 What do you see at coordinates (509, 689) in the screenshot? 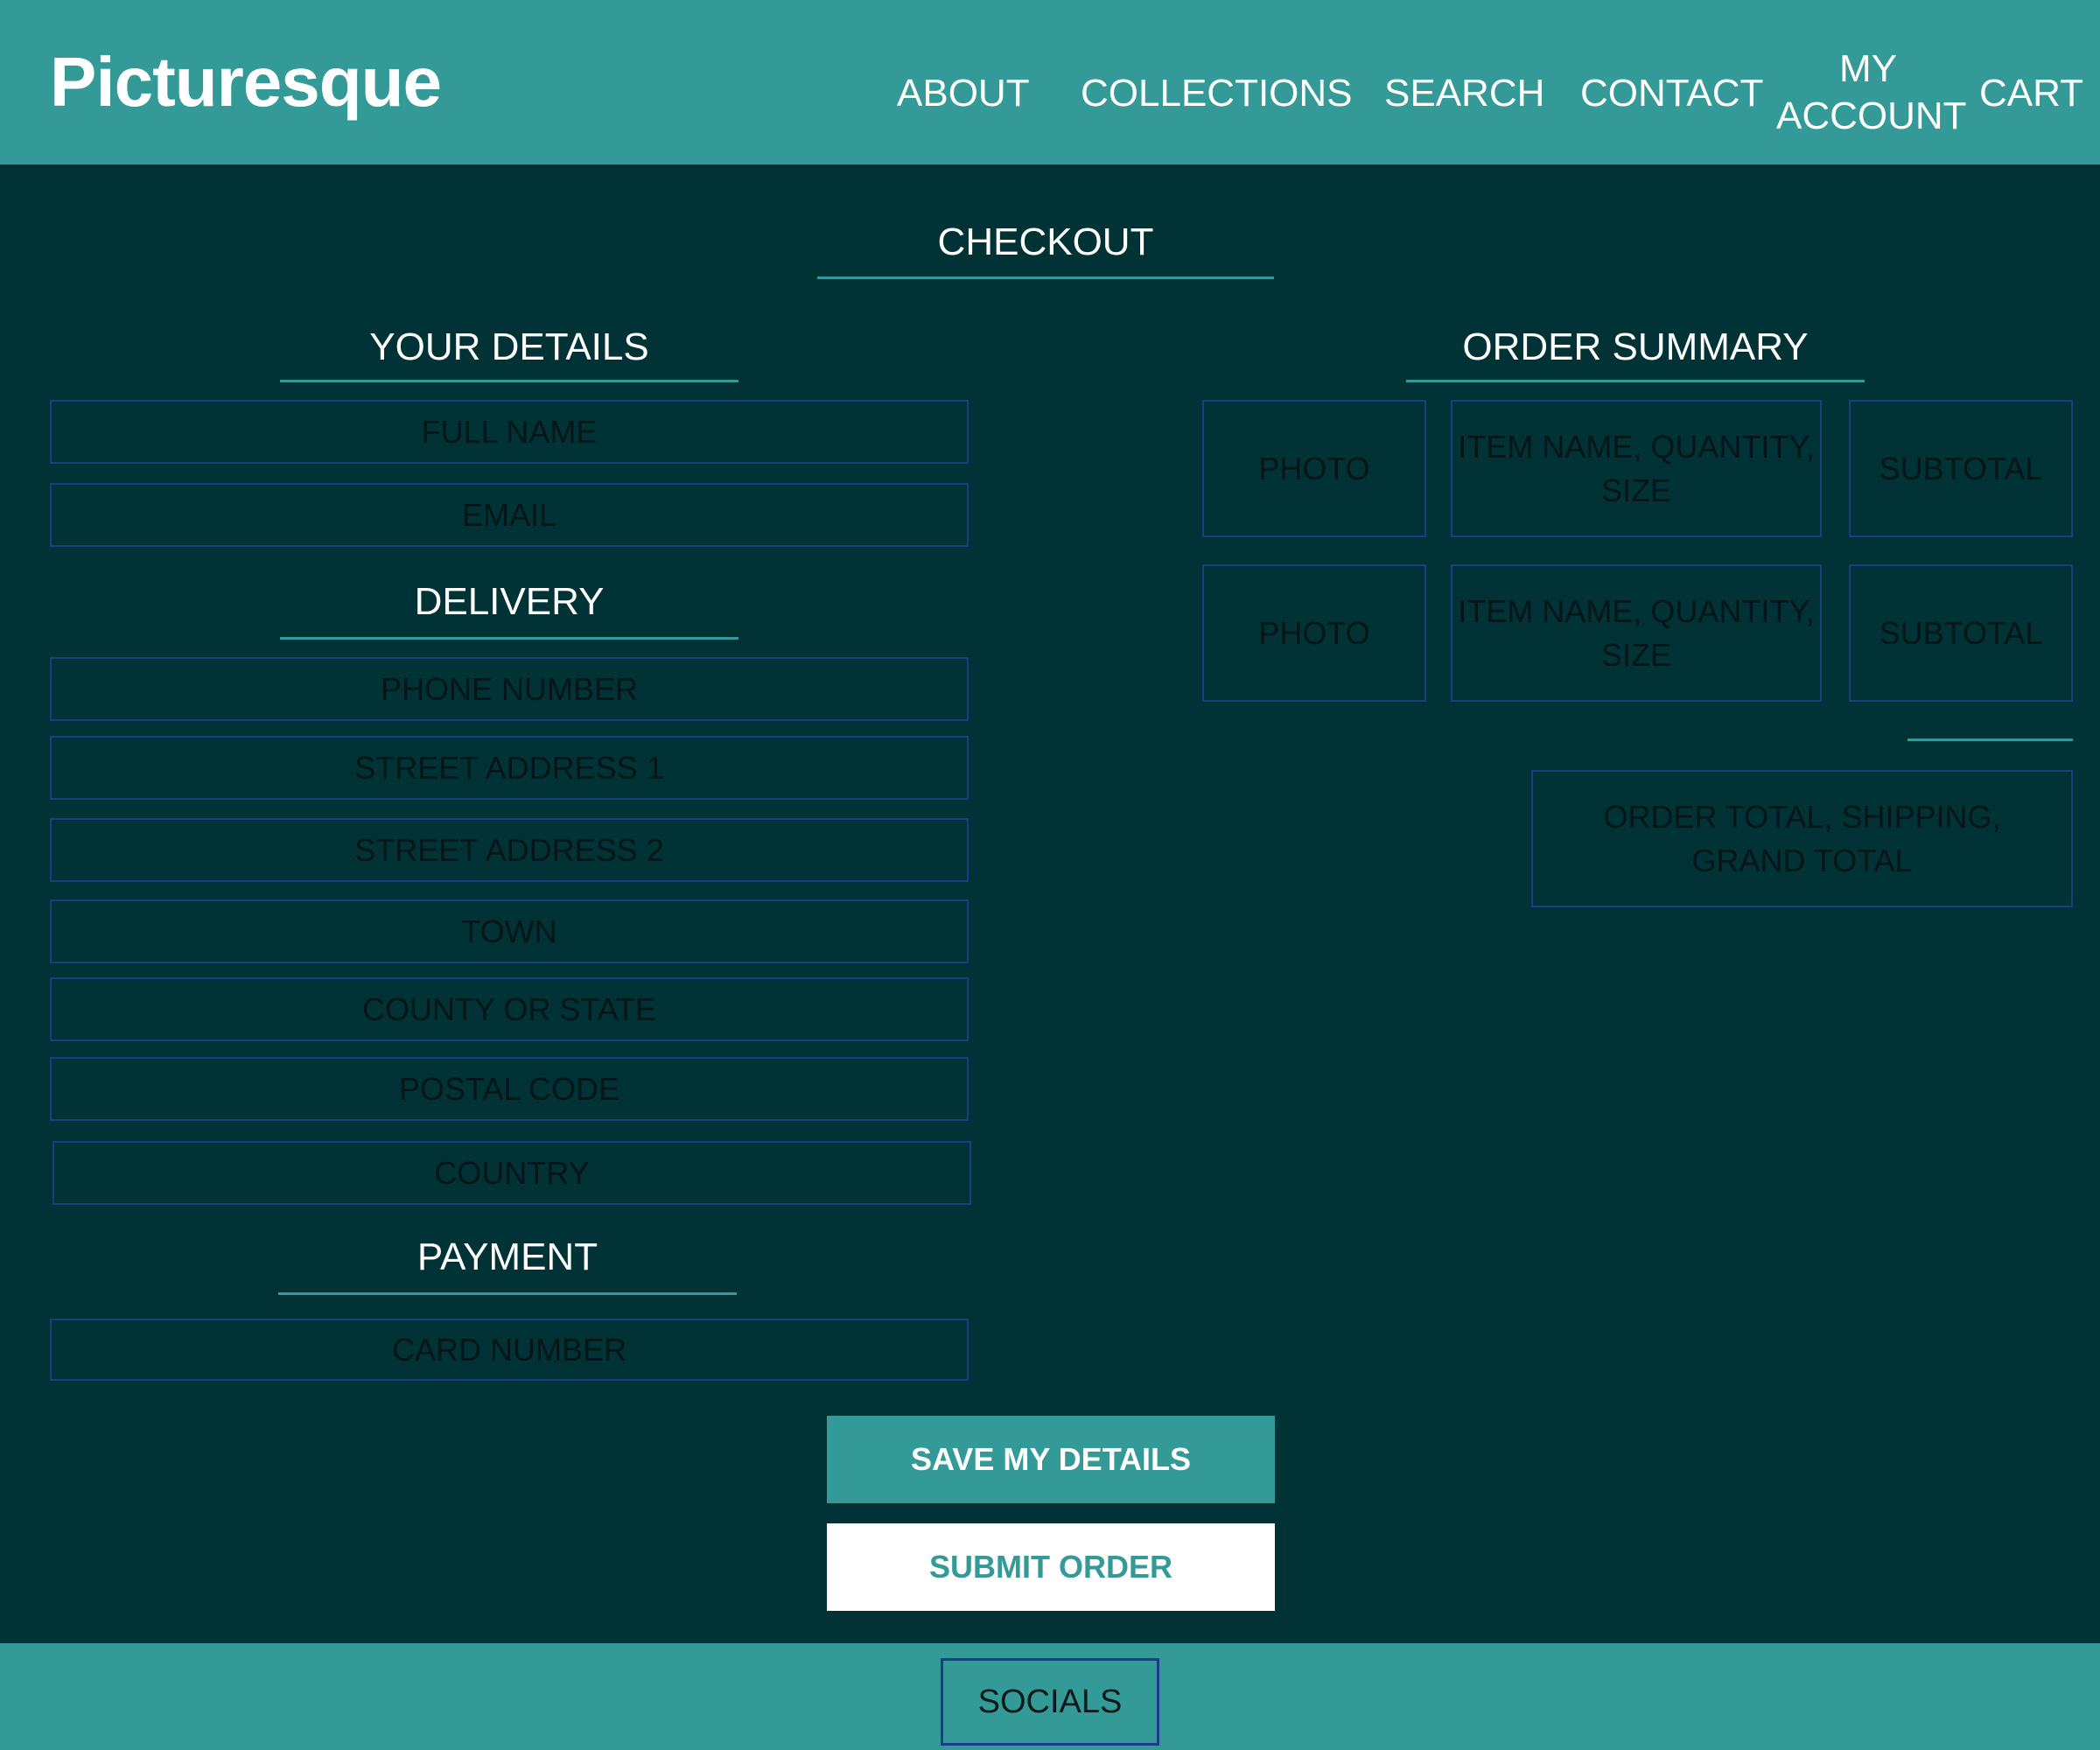
I see `phone-number-field: PHONE NUMBER` at bounding box center [509, 689].